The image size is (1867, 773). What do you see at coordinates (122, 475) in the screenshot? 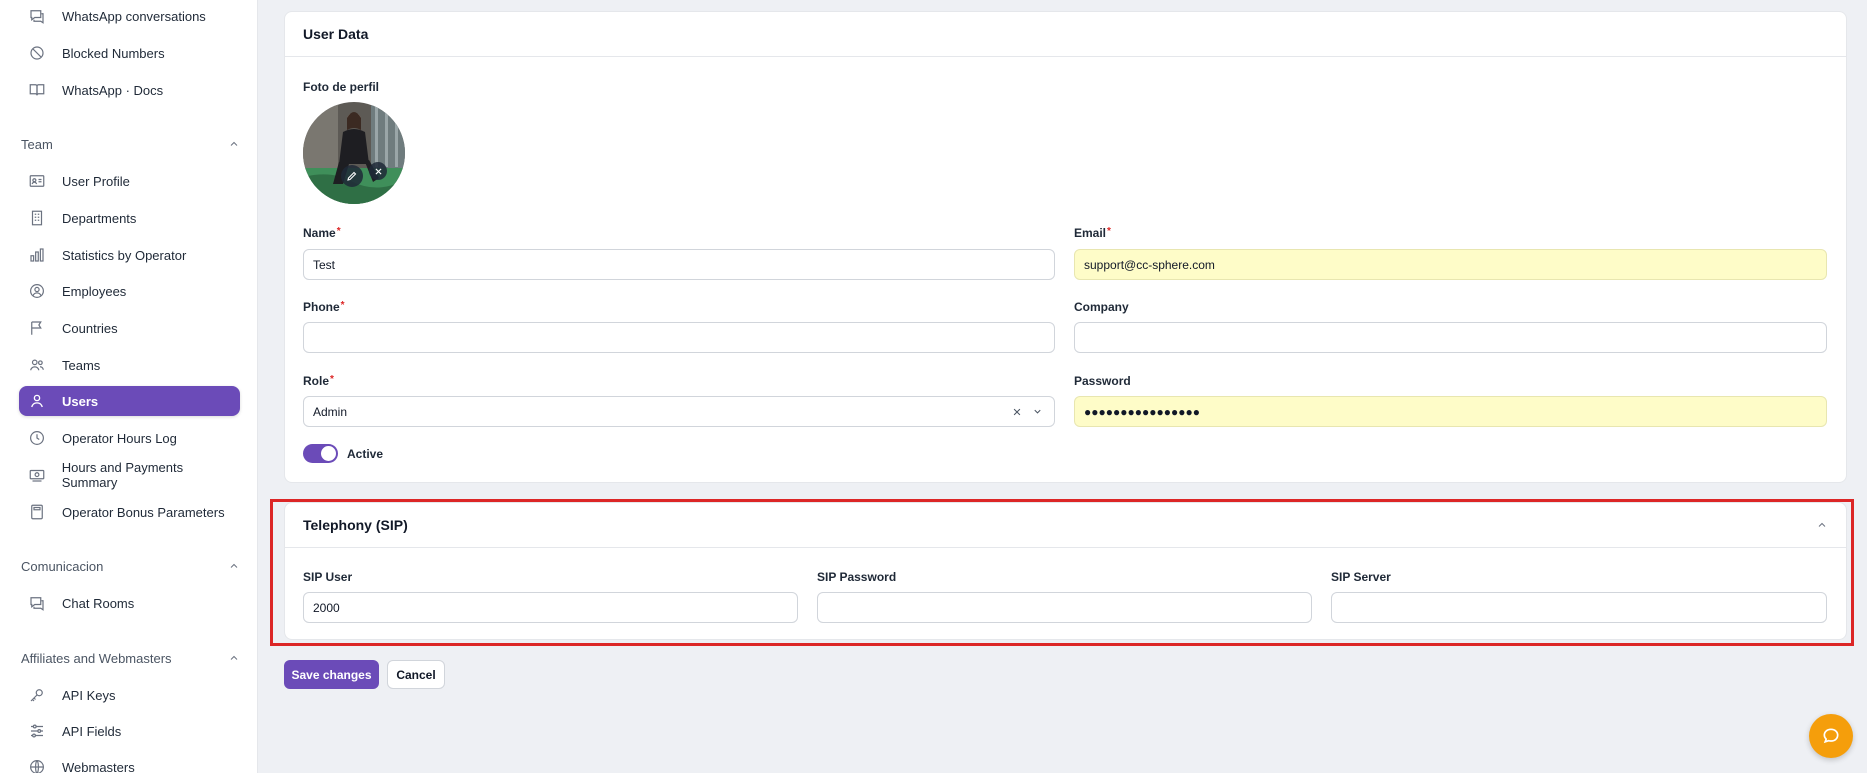
I see `sidebar-item-label: Hours and Payments Summary` at bounding box center [122, 475].